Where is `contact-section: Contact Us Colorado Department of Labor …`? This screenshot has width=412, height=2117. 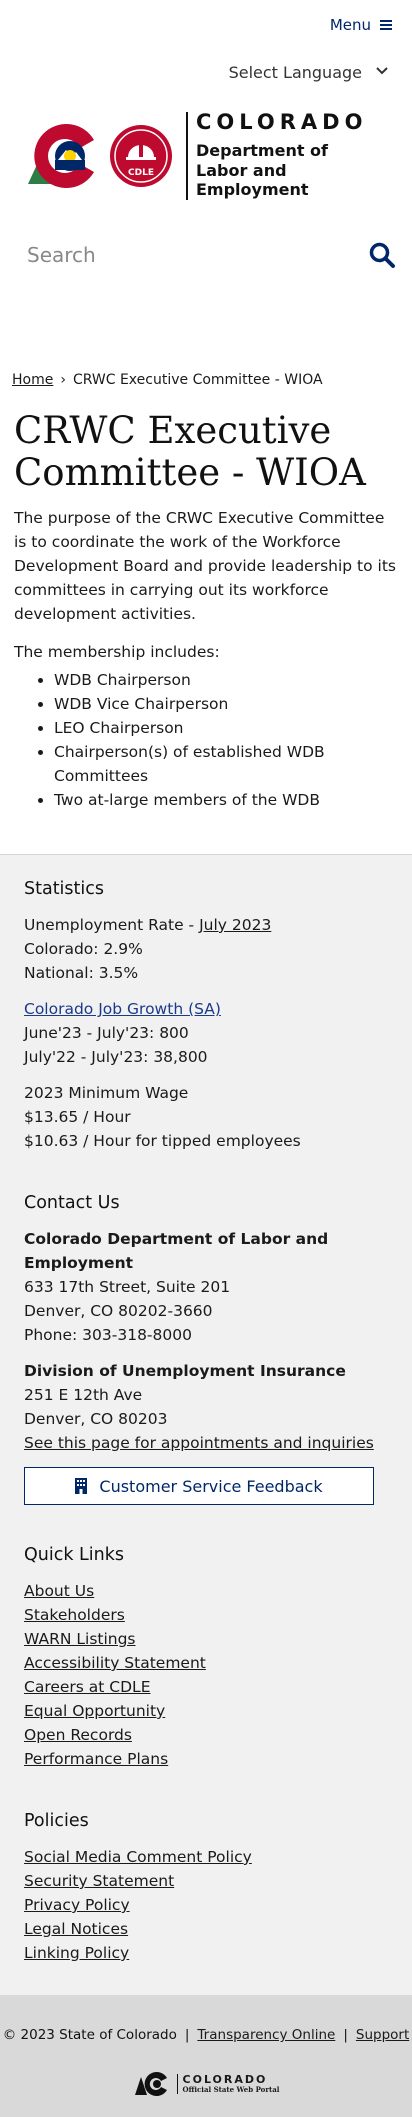 contact-section: Contact Us Colorado Department of Labor … is located at coordinates (206, 1349).